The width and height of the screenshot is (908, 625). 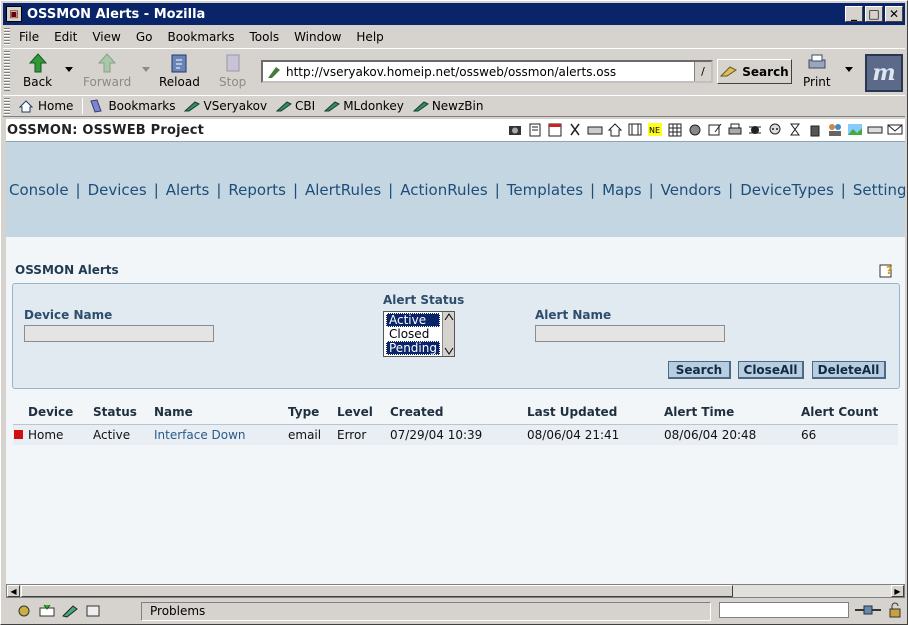 What do you see at coordinates (621, 190) in the screenshot?
I see `nav-maps: Maps` at bounding box center [621, 190].